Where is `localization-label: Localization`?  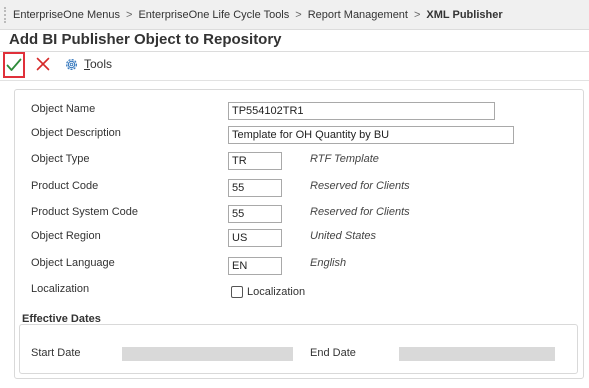
localization-label: Localization is located at coordinates (60, 289).